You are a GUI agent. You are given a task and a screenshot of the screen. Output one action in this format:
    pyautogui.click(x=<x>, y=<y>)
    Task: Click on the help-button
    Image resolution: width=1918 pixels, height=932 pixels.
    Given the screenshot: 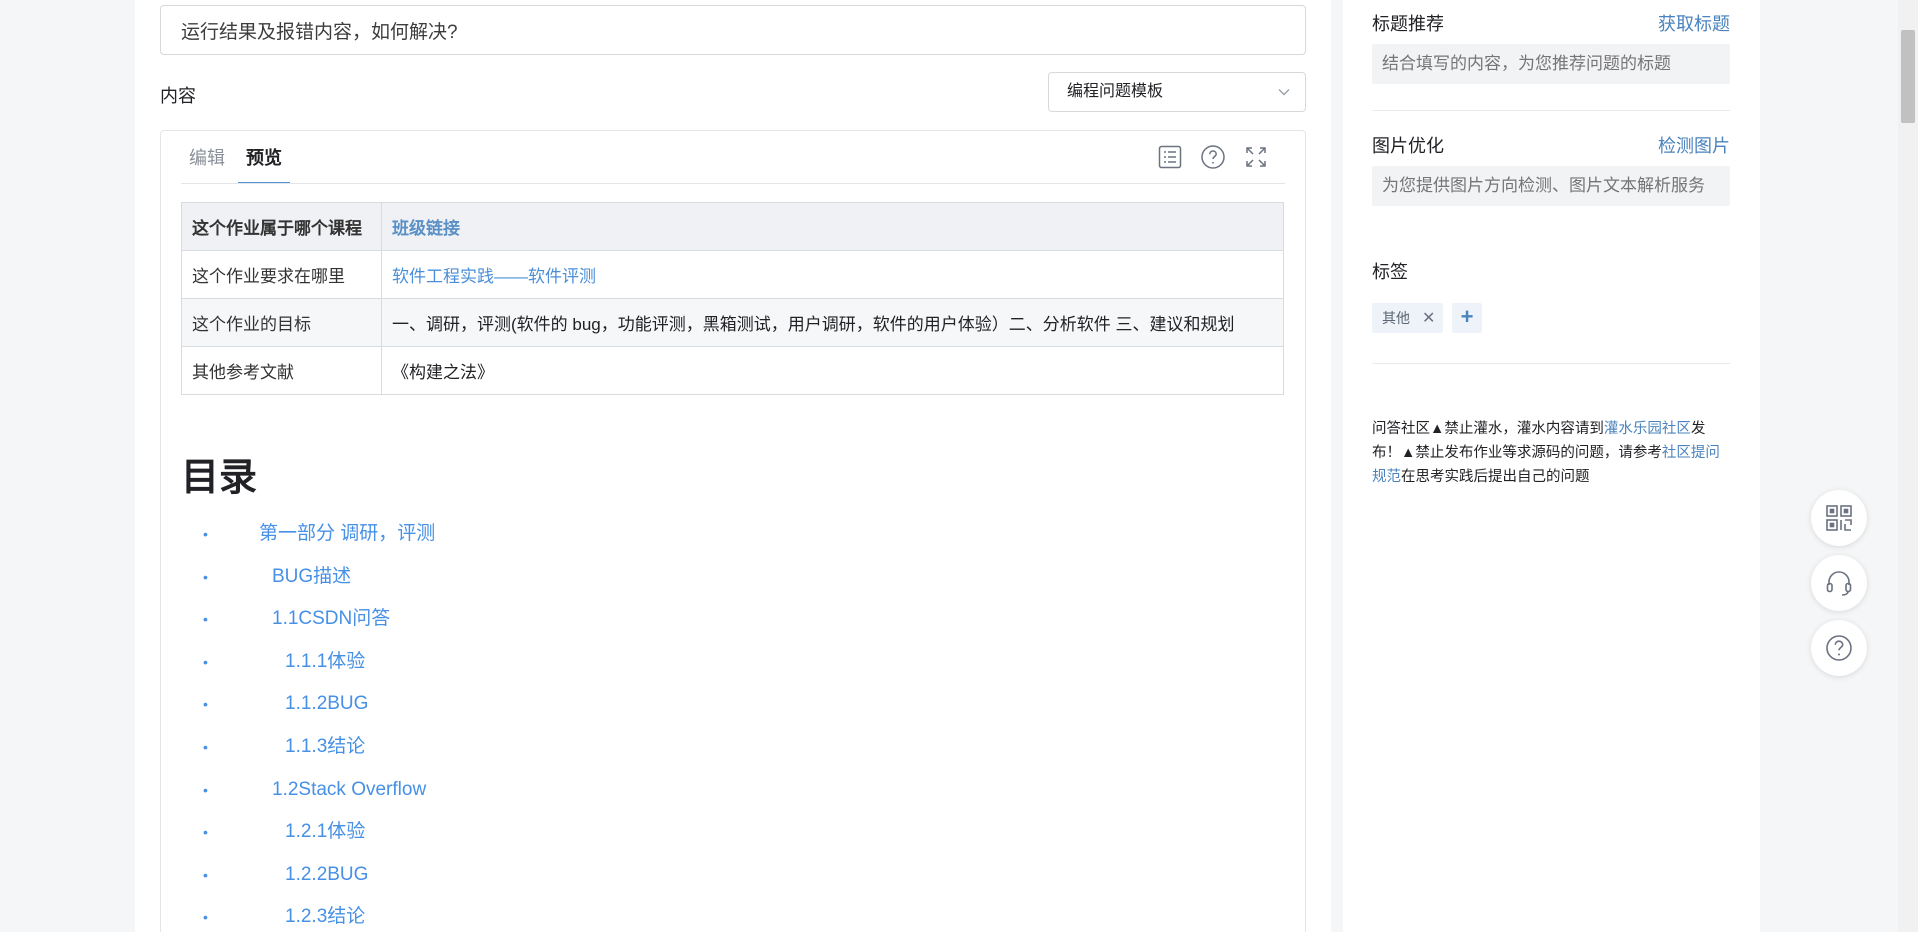 What is the action you would take?
    pyautogui.click(x=1839, y=648)
    